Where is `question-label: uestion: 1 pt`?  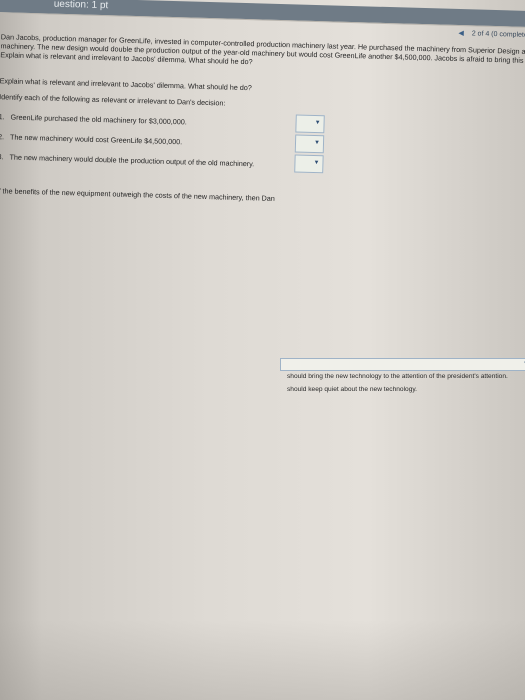 question-label: uestion: 1 pt is located at coordinates (81, 6).